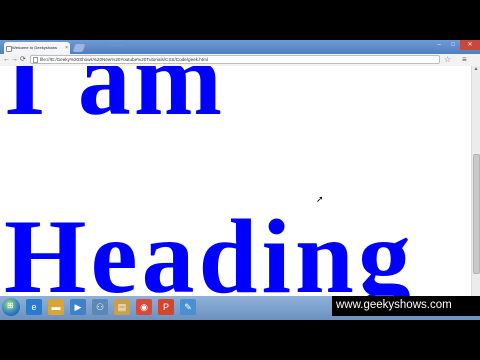  Describe the element at coordinates (476, 69) in the screenshot. I see `scroll-up-icon: ▲` at that location.